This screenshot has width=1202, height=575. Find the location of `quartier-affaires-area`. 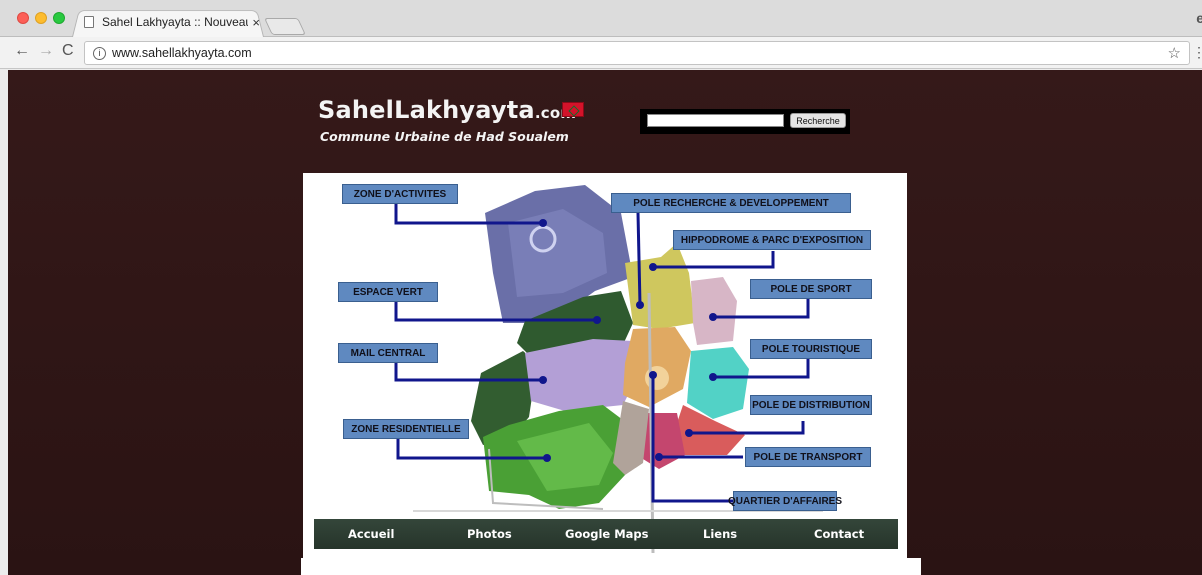

quartier-affaires-area is located at coordinates (631, 438).